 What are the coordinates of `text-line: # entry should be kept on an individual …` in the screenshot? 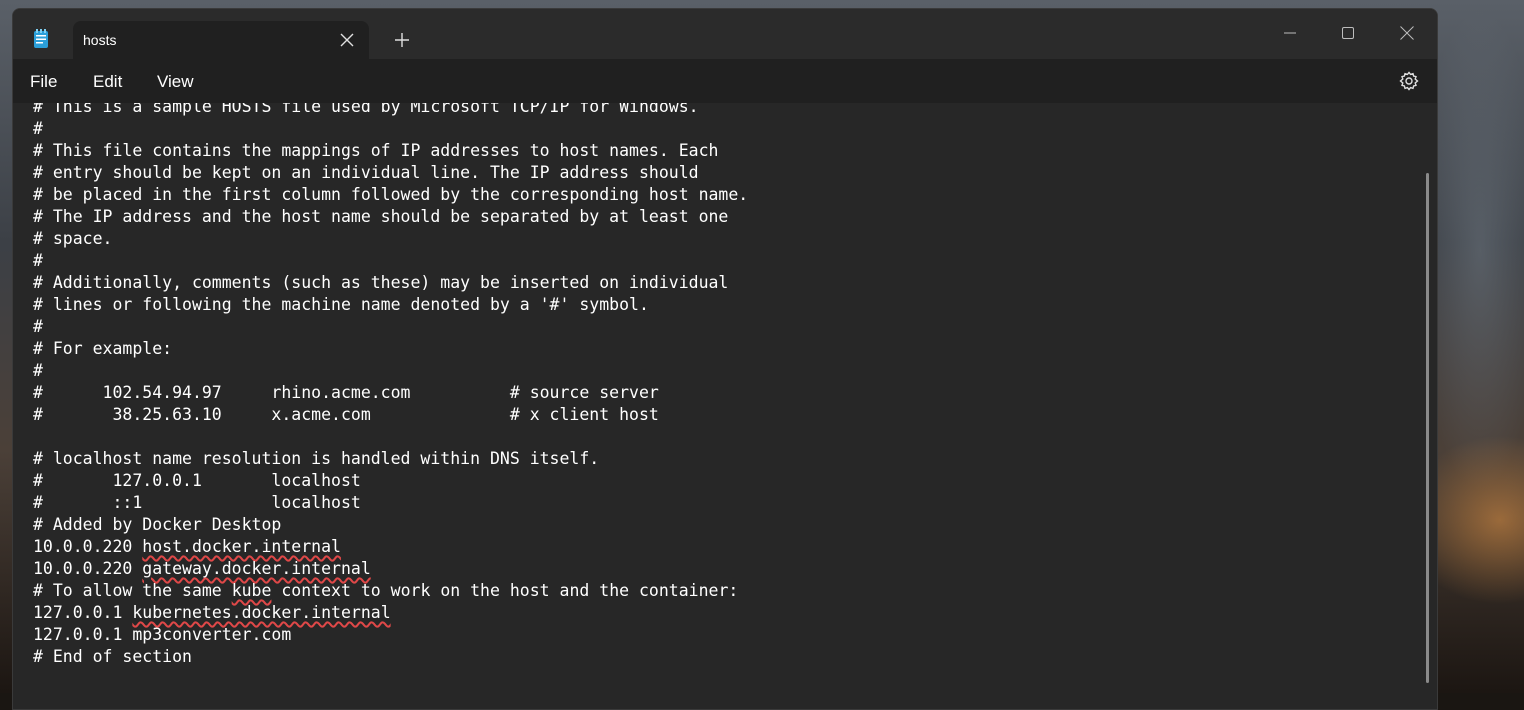 It's located at (366, 172).